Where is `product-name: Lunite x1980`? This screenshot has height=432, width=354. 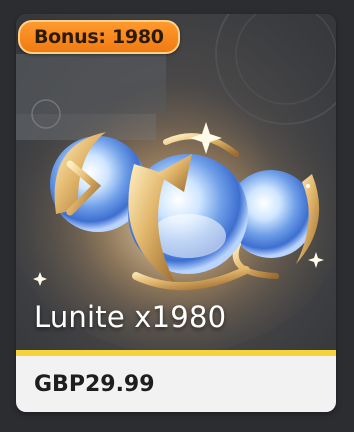 product-name: Lunite x1980 is located at coordinates (130, 317).